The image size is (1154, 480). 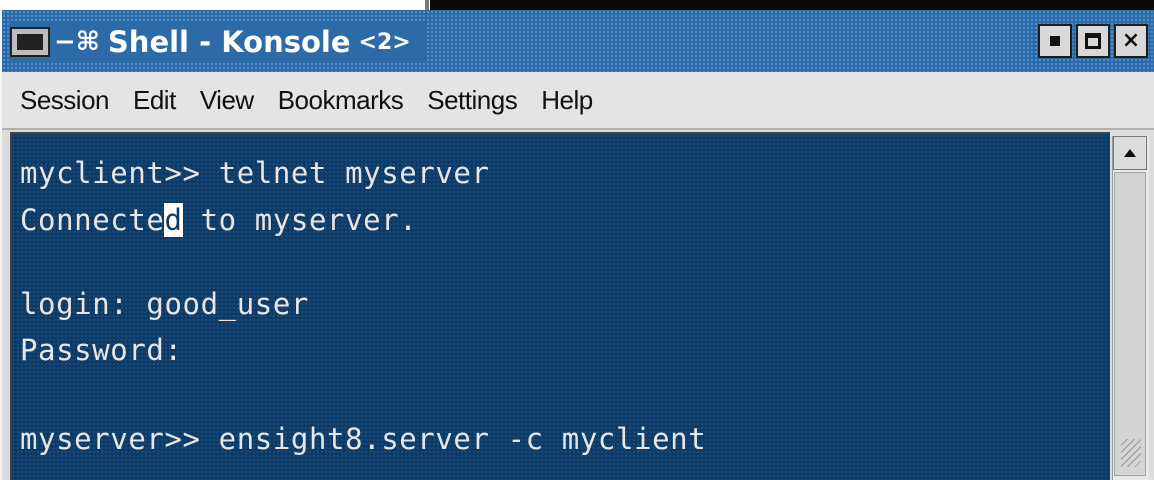 I want to click on terminal-line: myclient>> telnet myserver, so click(x=255, y=173).